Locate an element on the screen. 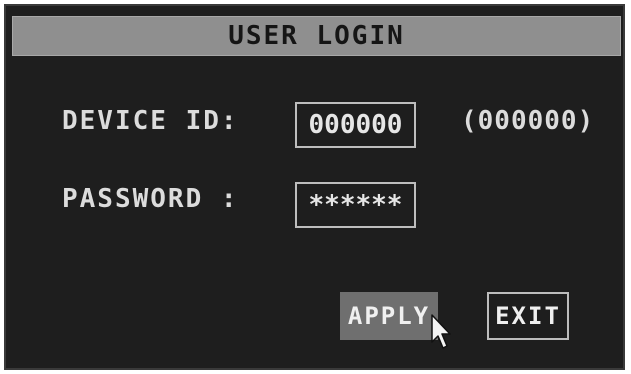 This screenshot has width=631, height=374. title-bar: USER LOGIN is located at coordinates (316, 36).